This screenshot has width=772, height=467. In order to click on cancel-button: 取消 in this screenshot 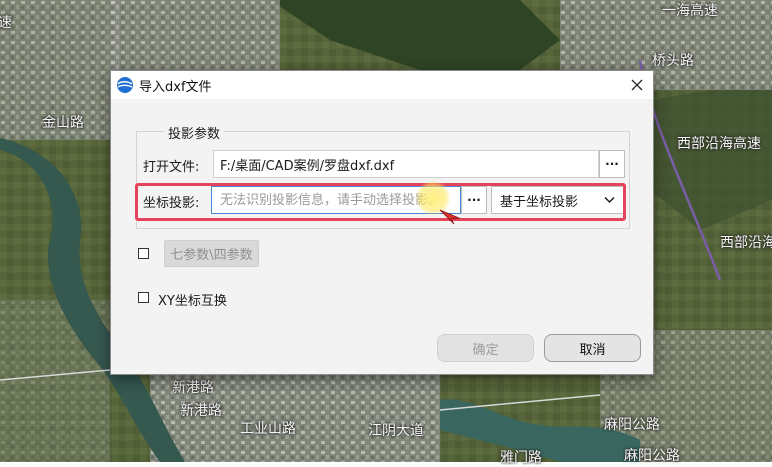, I will do `click(592, 348)`.